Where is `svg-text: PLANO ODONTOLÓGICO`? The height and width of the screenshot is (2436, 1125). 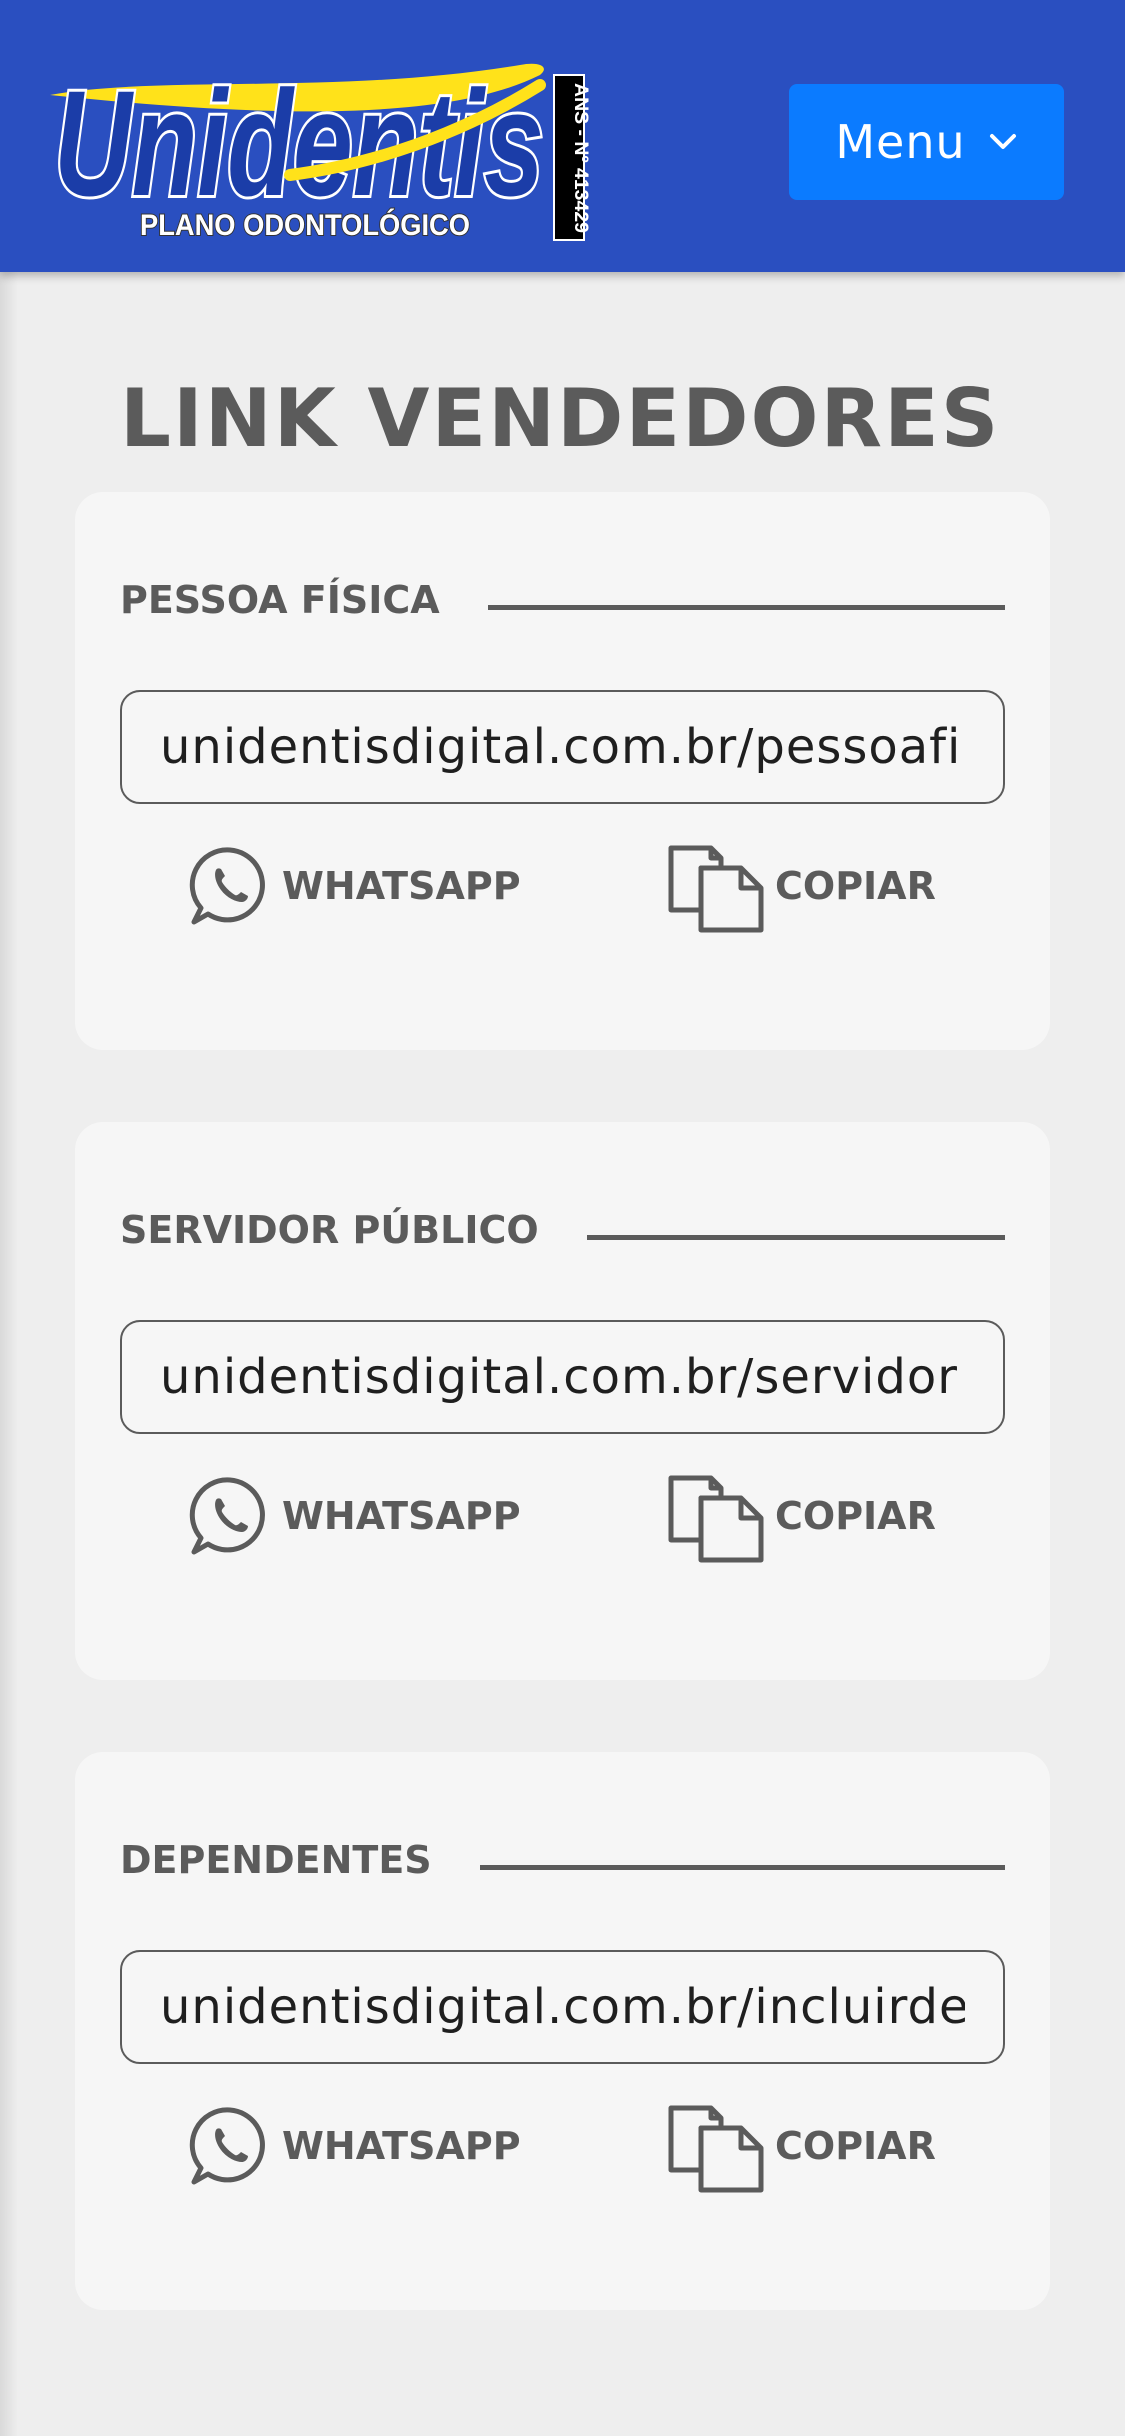
svg-text: PLANO ODONTOLÓGICO is located at coordinates (305, 225).